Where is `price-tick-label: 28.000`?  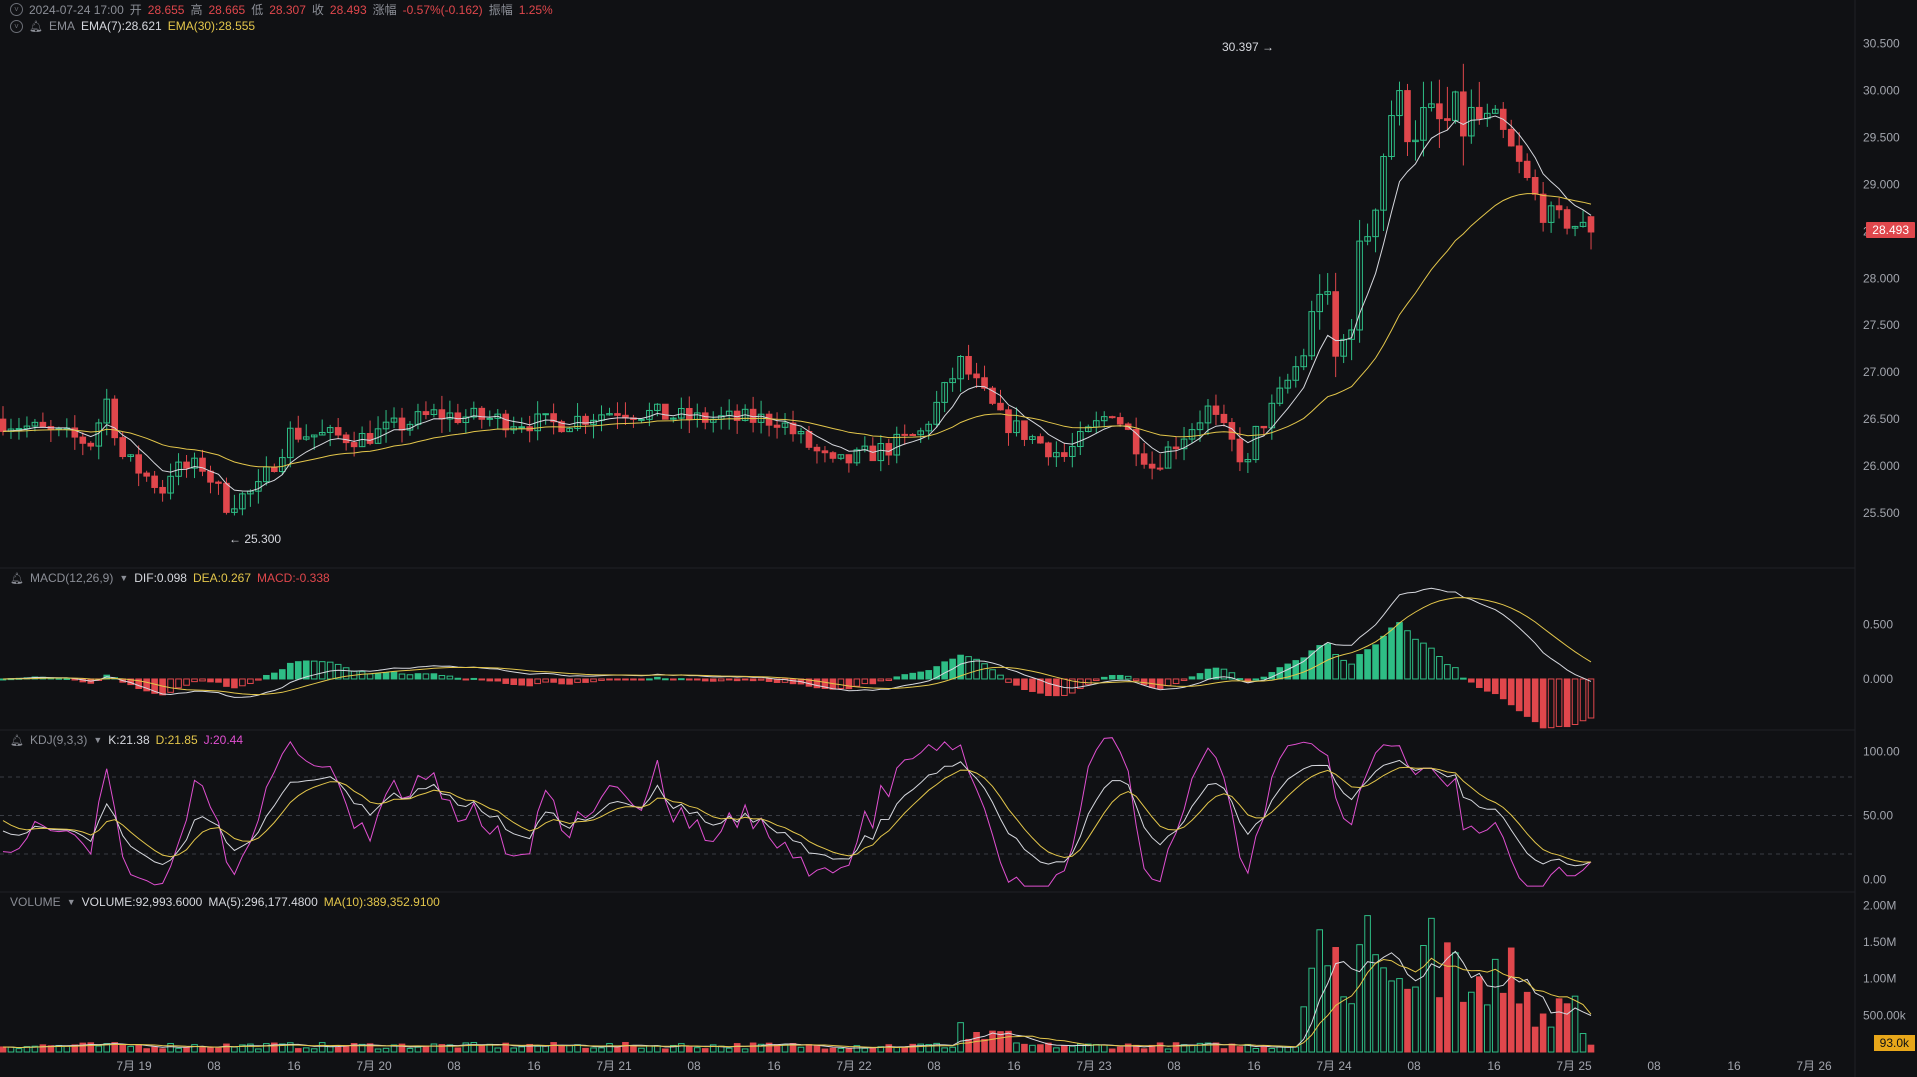
price-tick-label: 28.000 is located at coordinates (1881, 278).